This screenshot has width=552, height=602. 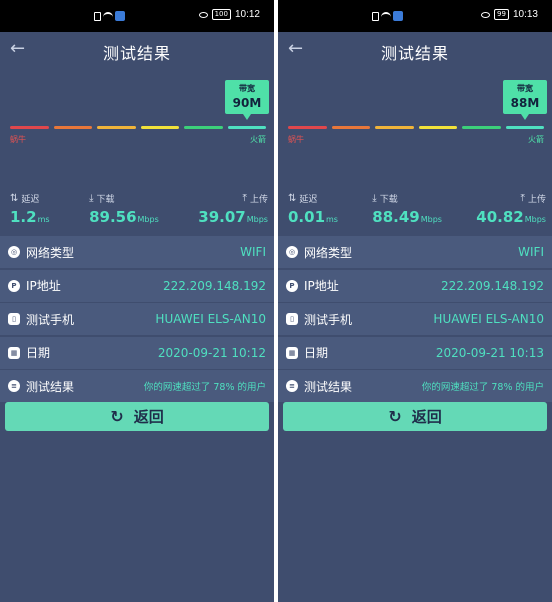 I want to click on latency-stat: ⇅ 延迟 0.01ms, so click(x=313, y=209).